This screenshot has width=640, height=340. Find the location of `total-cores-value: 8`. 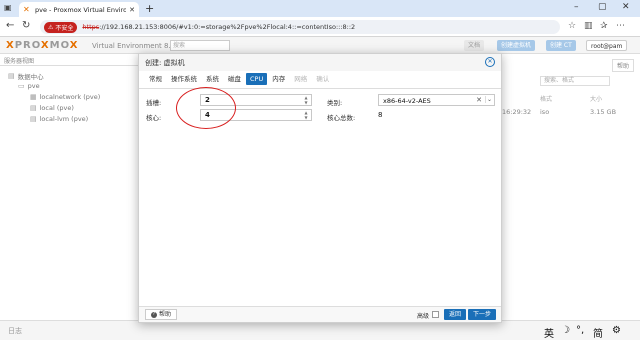

total-cores-value: 8 is located at coordinates (380, 115).